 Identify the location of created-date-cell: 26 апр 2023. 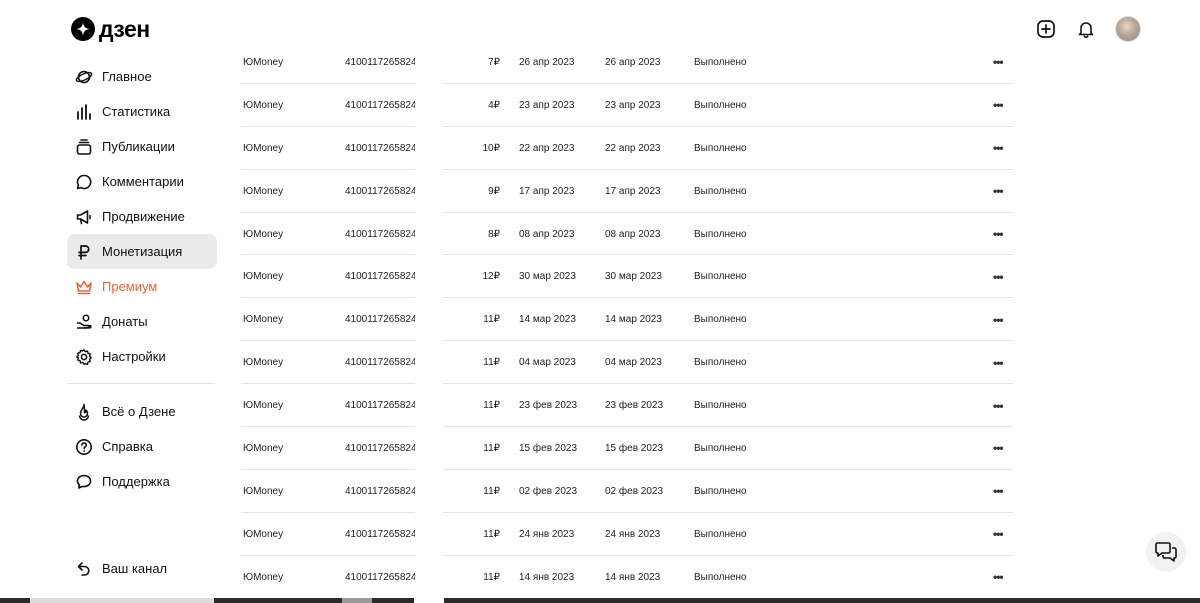
(547, 62).